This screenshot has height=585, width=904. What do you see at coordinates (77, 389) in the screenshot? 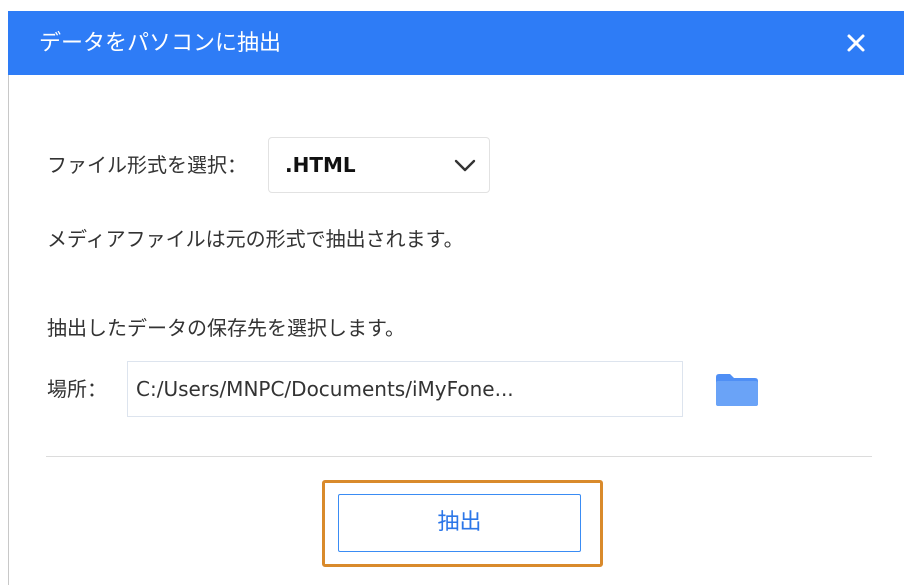
I see `location-label: 場所：` at bounding box center [77, 389].